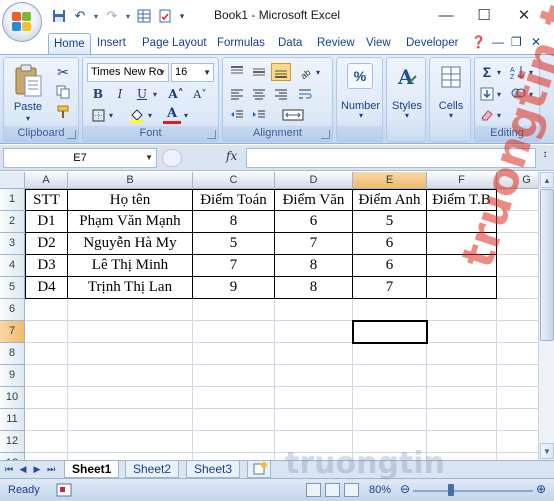 Image resolution: width=554 pixels, height=501 pixels. What do you see at coordinates (517, 310) in the screenshot?
I see `cell-g6` at bounding box center [517, 310].